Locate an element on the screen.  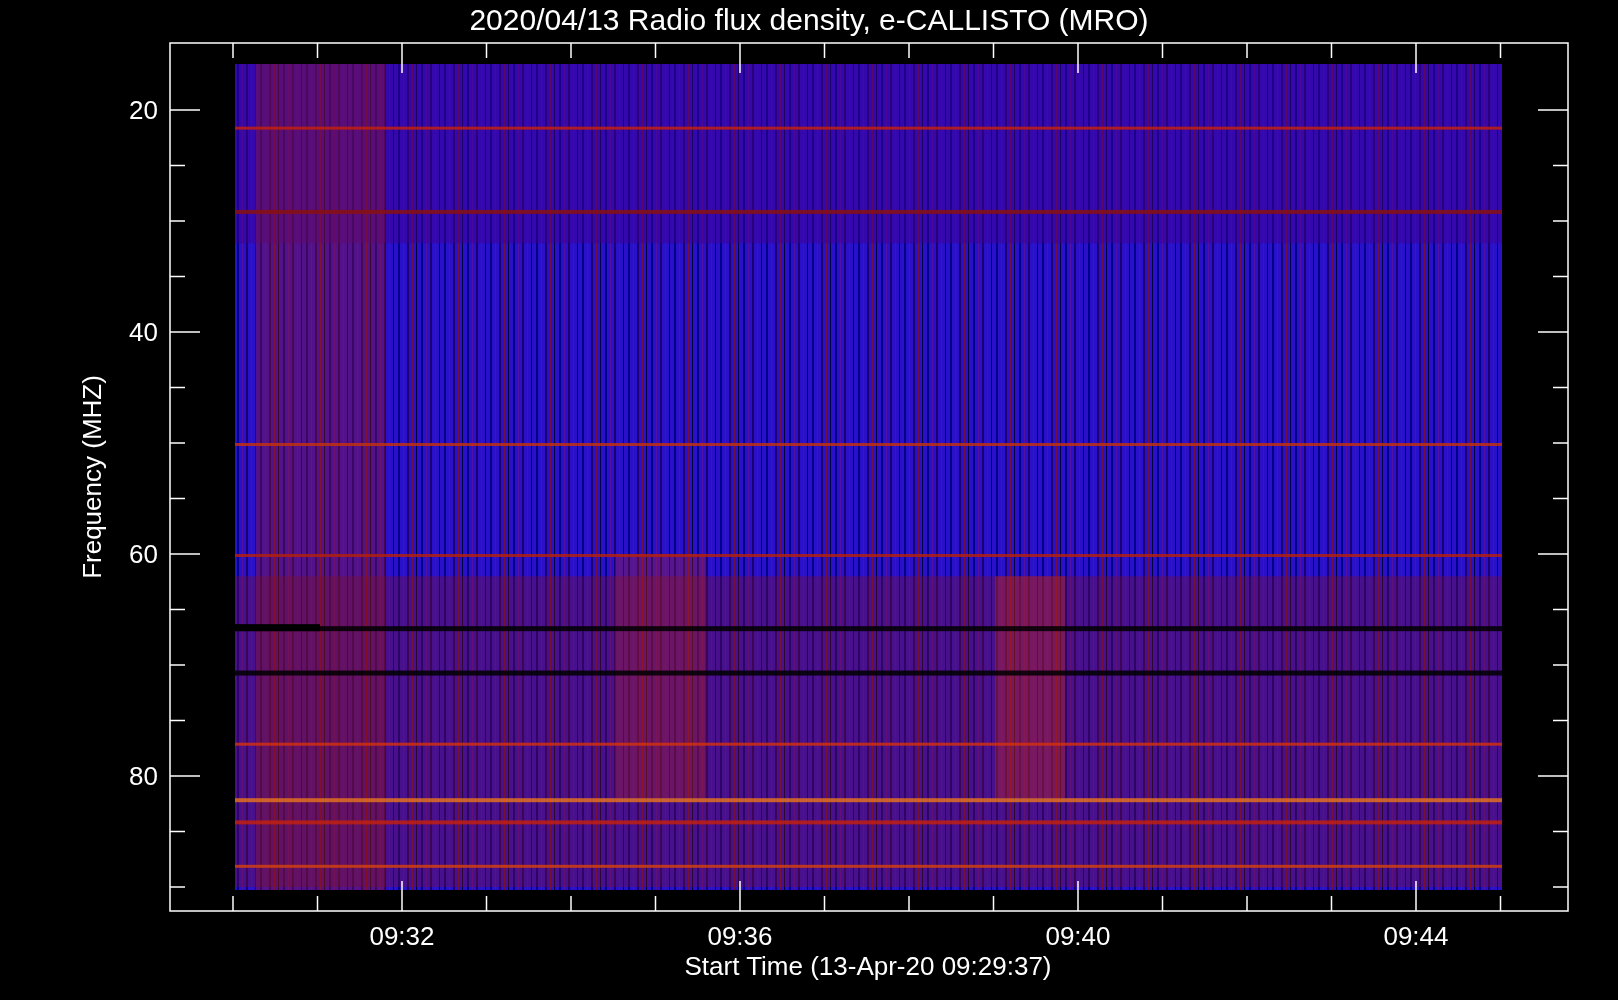
plot-title: 2020/04/13 Radio flux density, e-CALLISTO (MRO) is located at coordinates (809, 19).